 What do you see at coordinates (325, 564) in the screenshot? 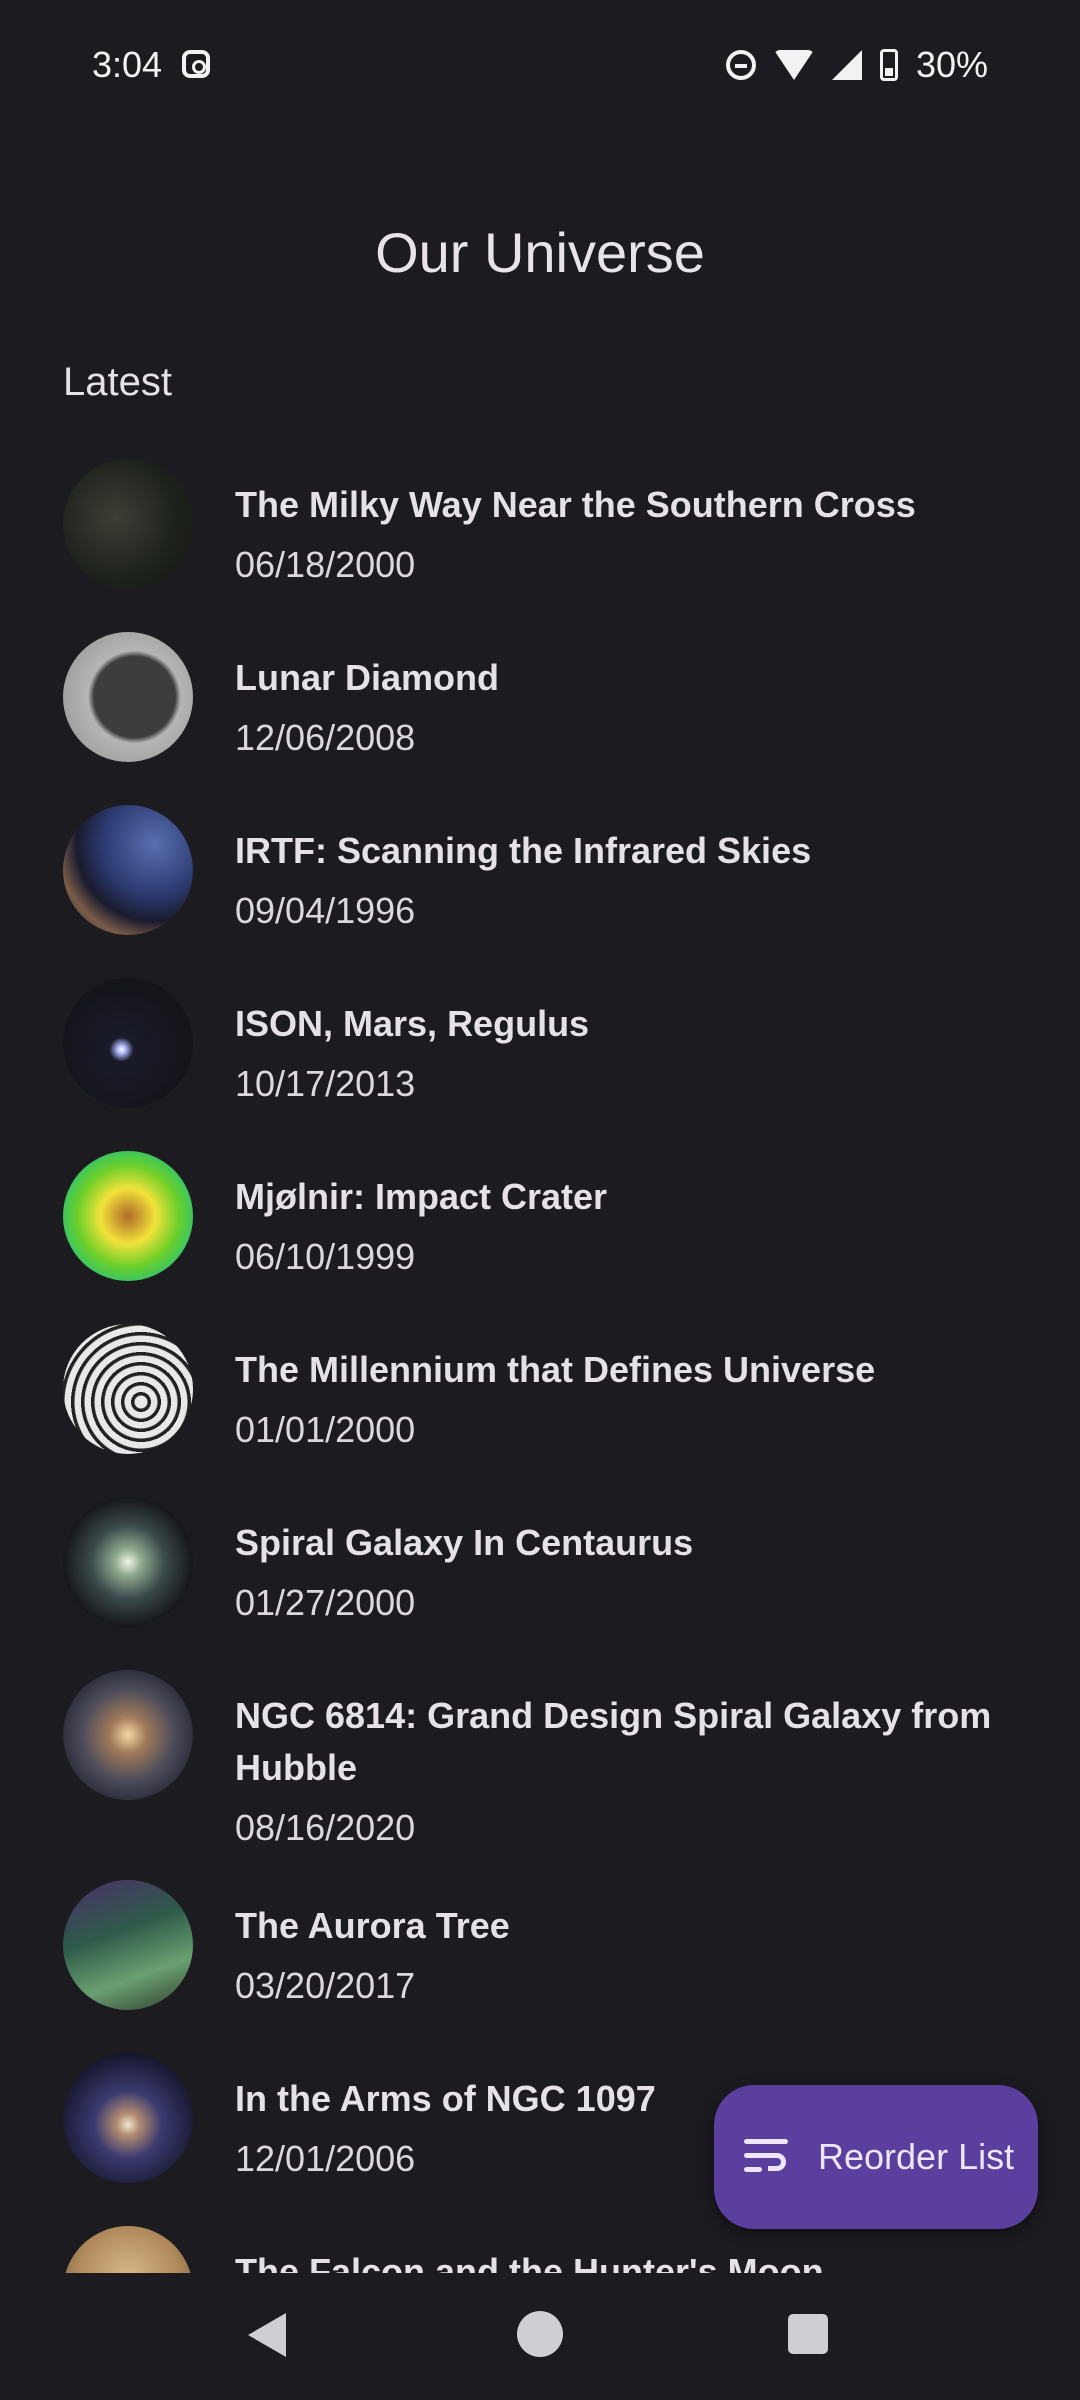
I see `list-item-date: 06/18/2000` at bounding box center [325, 564].